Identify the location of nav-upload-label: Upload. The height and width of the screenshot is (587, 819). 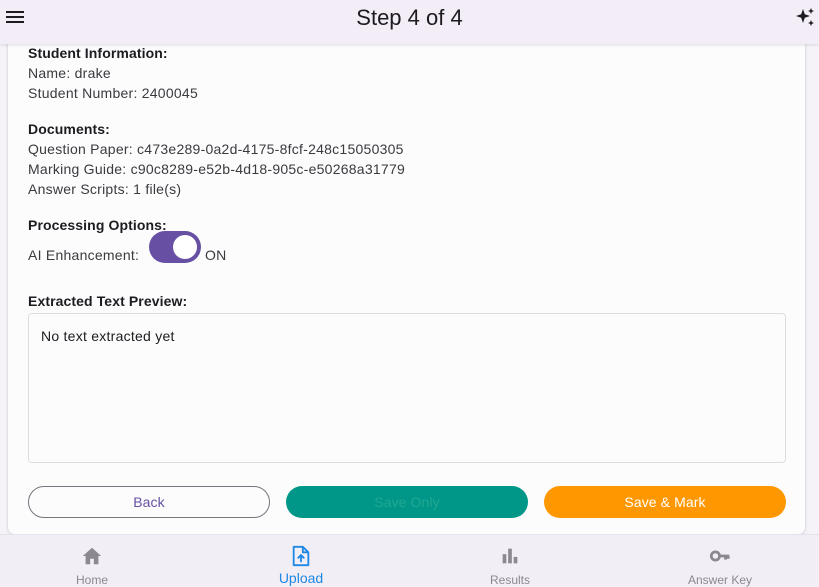
(301, 578).